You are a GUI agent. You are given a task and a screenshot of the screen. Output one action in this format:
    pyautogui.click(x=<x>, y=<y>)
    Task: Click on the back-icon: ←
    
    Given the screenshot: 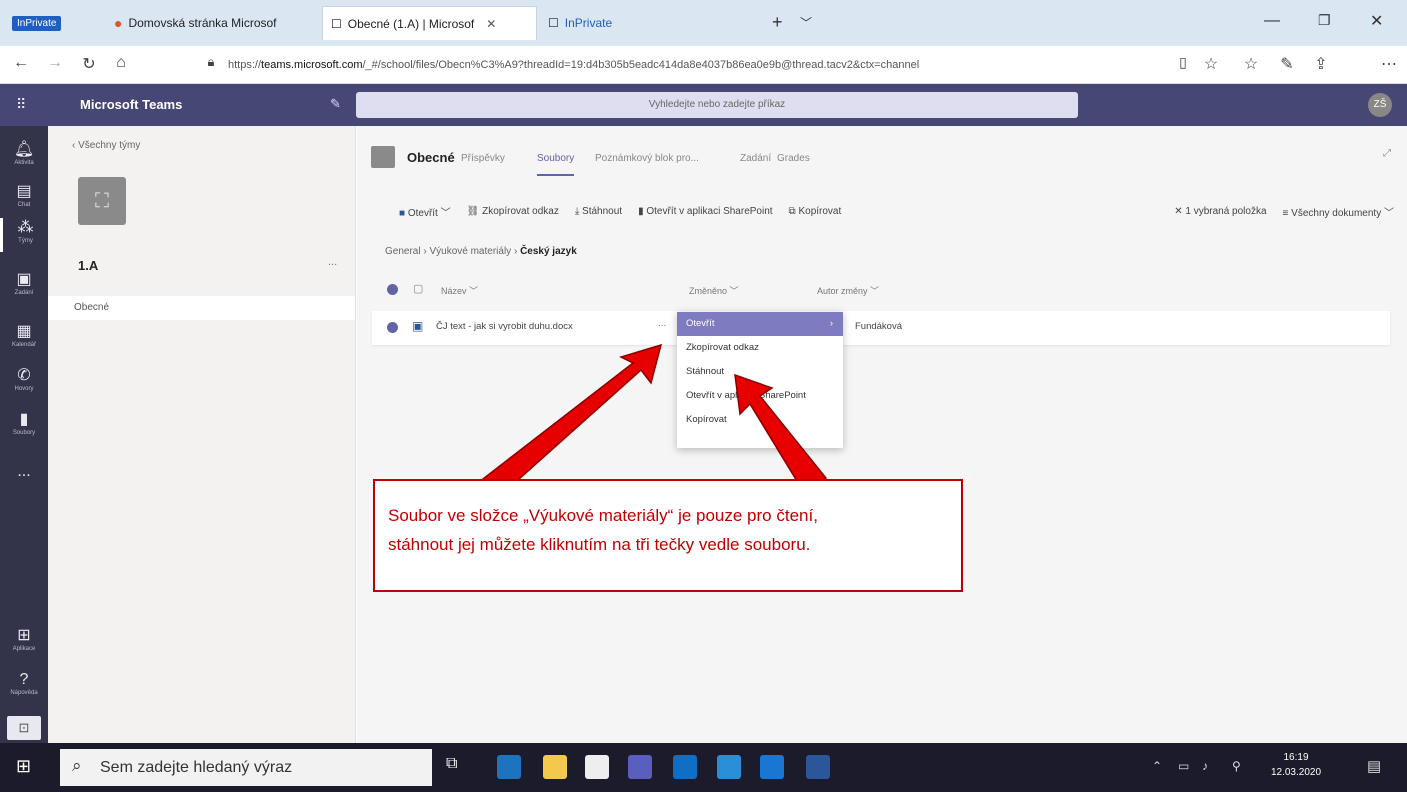 What is the action you would take?
    pyautogui.click(x=21, y=63)
    